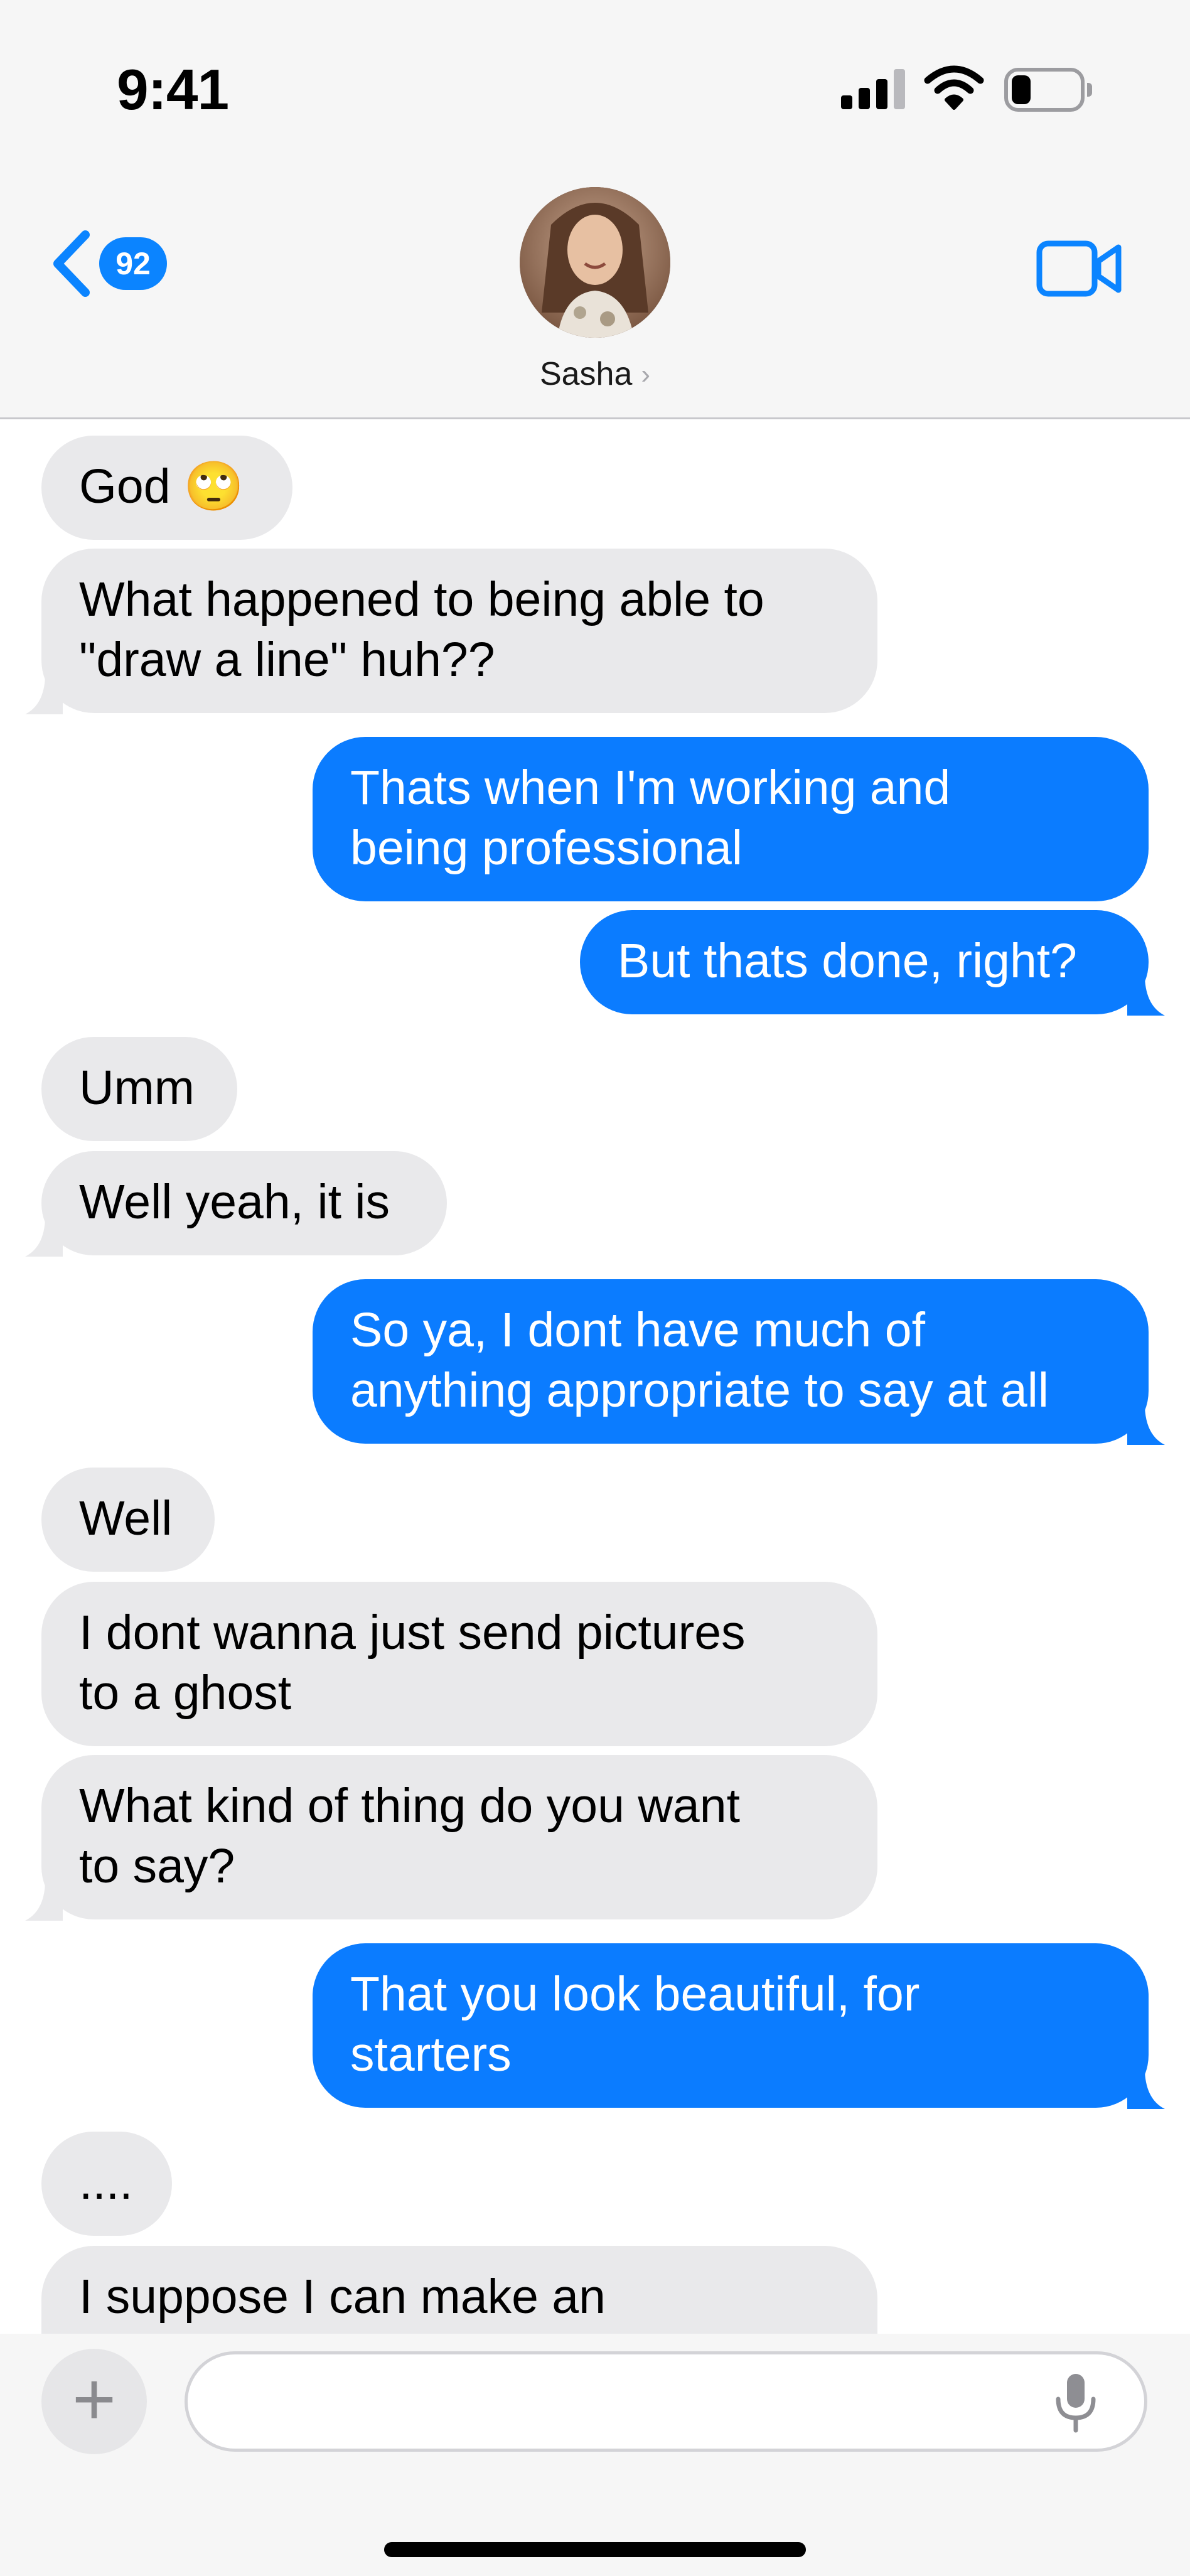  Describe the element at coordinates (133, 263) in the screenshot. I see `unread-count-badge: 92` at that location.